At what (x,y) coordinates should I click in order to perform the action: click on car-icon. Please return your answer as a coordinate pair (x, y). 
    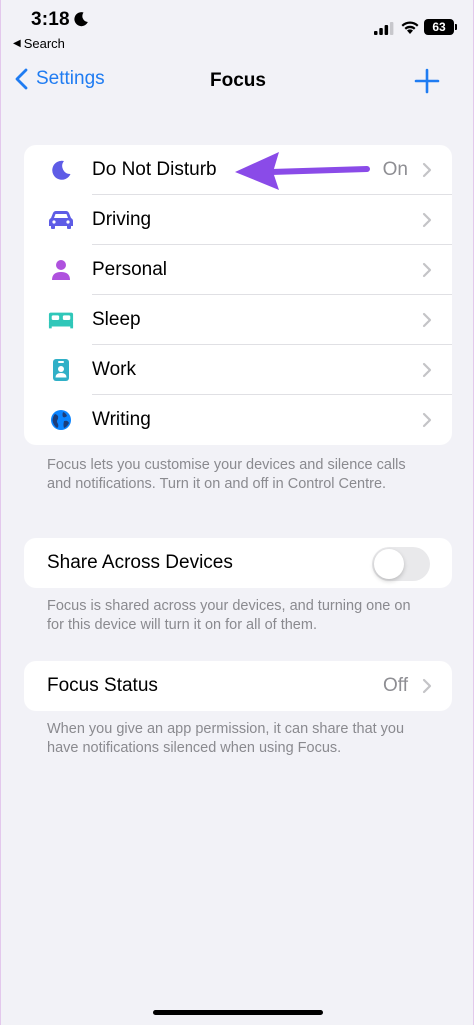
    Looking at the image, I should click on (61, 220).